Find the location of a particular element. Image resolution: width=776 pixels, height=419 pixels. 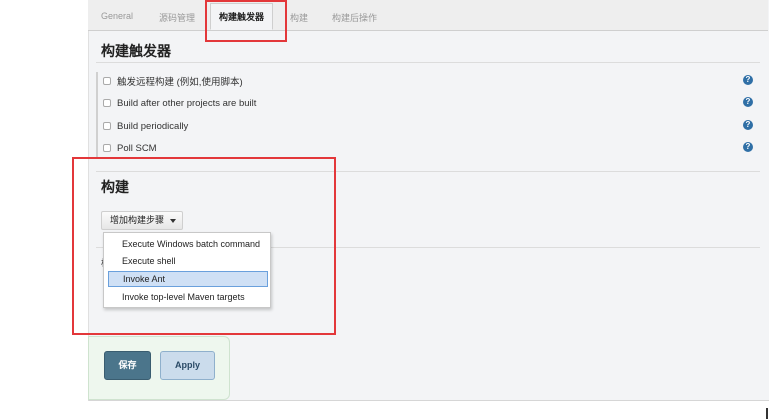

highlight-box-tab is located at coordinates (246, 21).